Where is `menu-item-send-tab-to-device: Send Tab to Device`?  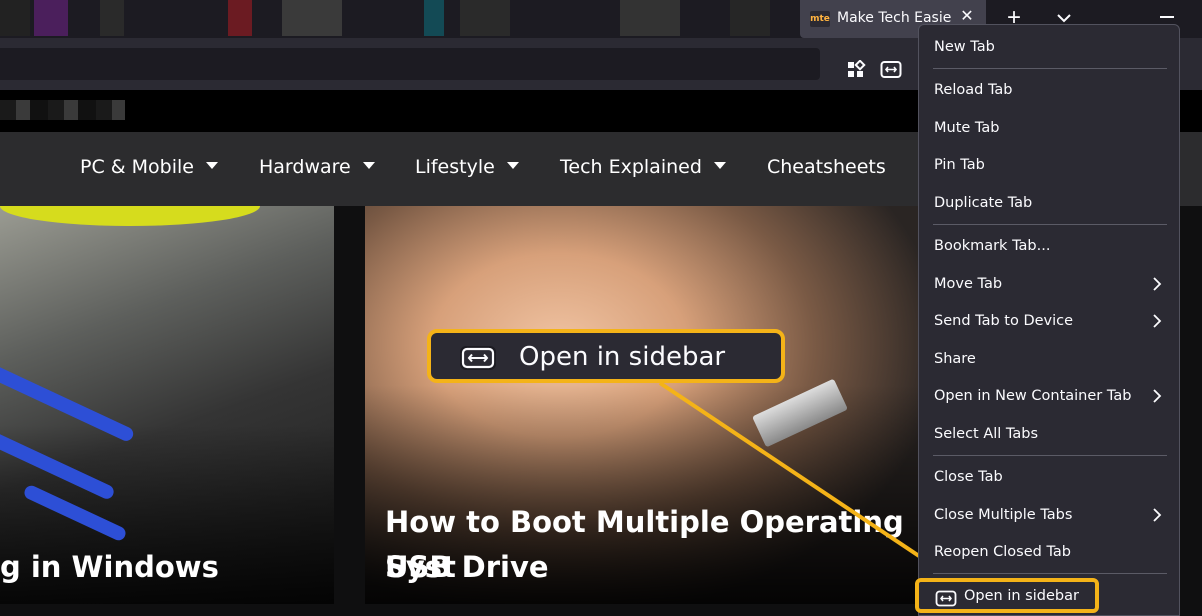 menu-item-send-tab-to-device: Send Tab to Device is located at coordinates (1003, 321).